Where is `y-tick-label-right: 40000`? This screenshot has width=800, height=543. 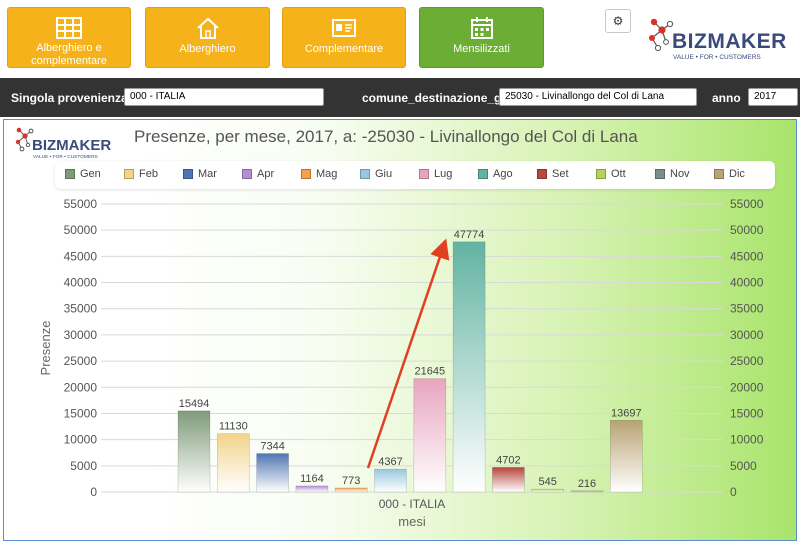
y-tick-label-right: 40000 is located at coordinates (747, 283).